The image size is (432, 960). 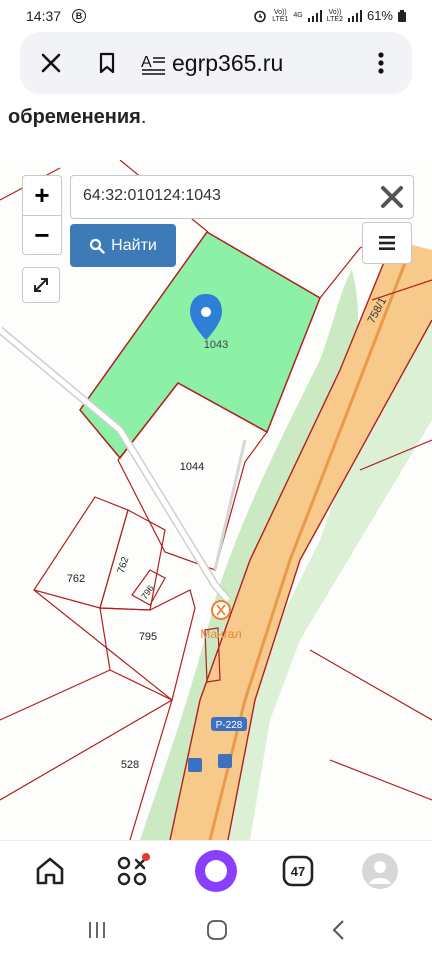 I want to click on bottom-navigation: 47, so click(x=216, y=870).